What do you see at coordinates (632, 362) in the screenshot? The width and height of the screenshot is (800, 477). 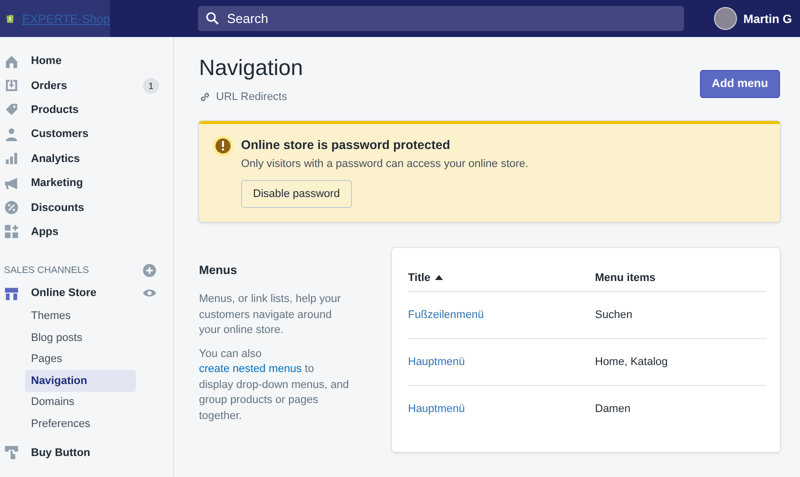 I see `table-cell-text: Home, Katalog` at bounding box center [632, 362].